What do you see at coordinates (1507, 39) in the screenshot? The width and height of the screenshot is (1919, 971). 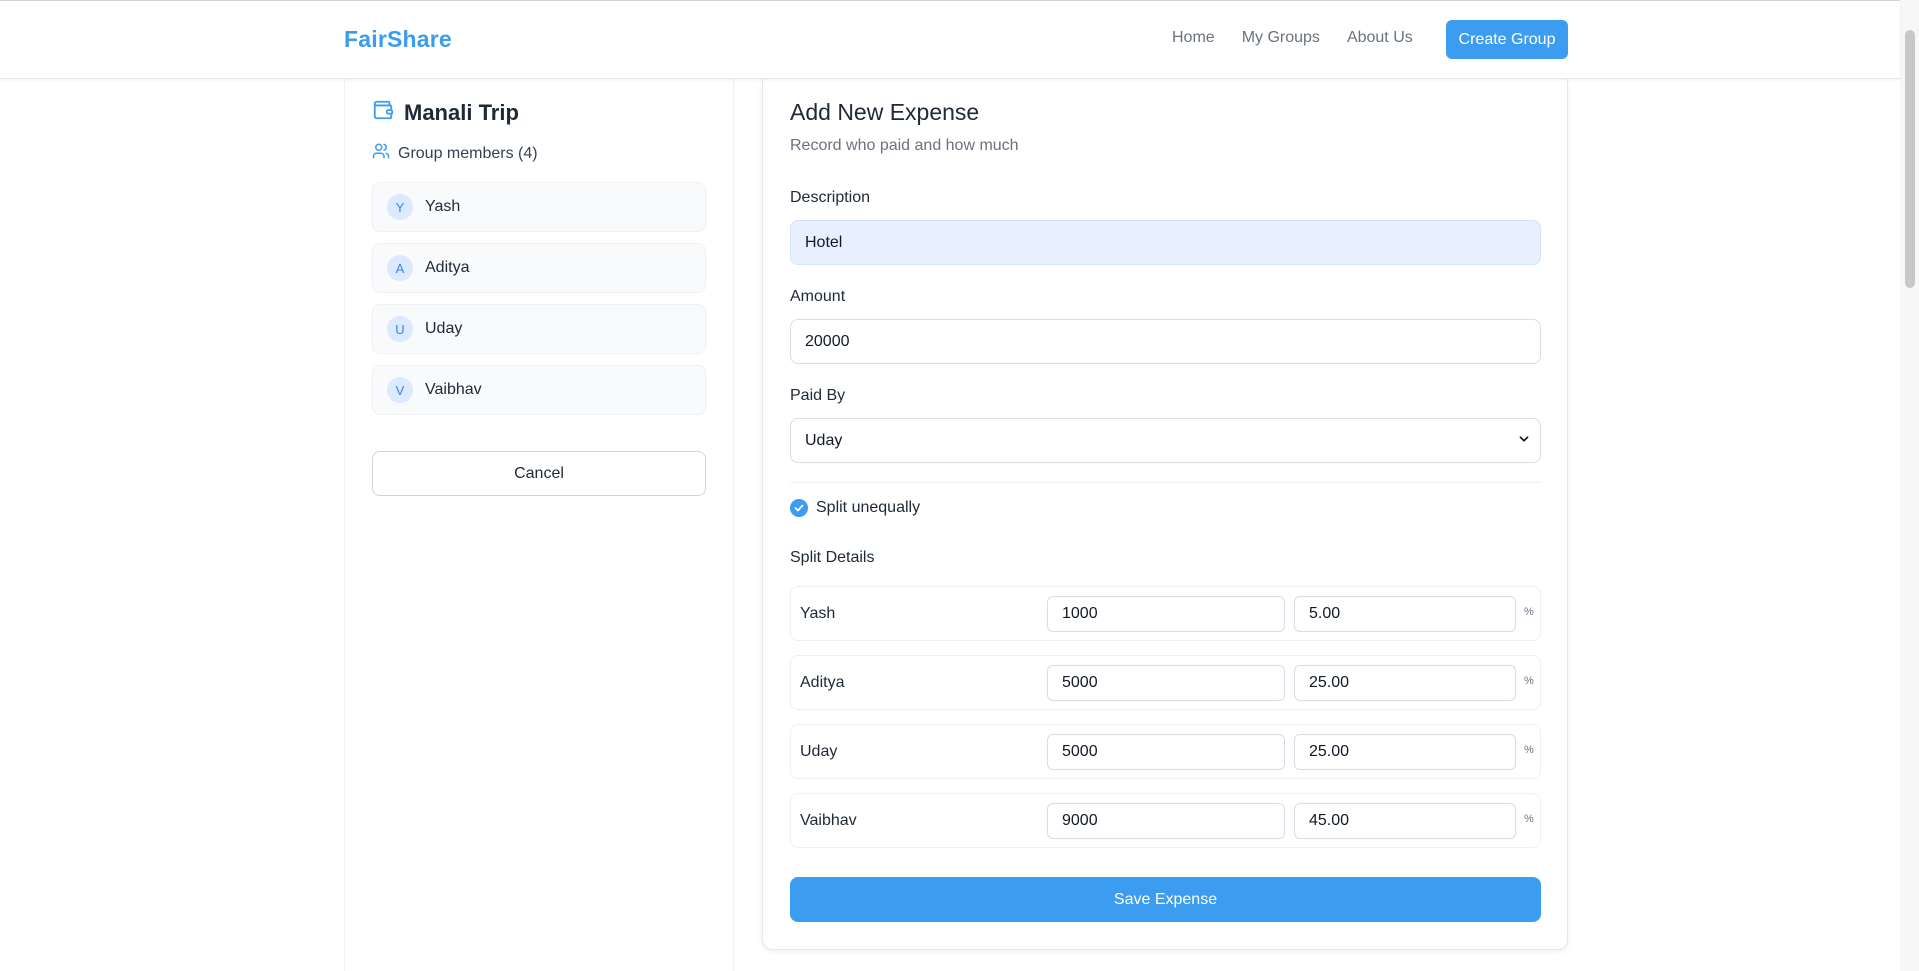 I see `create-group-button: Create Group` at bounding box center [1507, 39].